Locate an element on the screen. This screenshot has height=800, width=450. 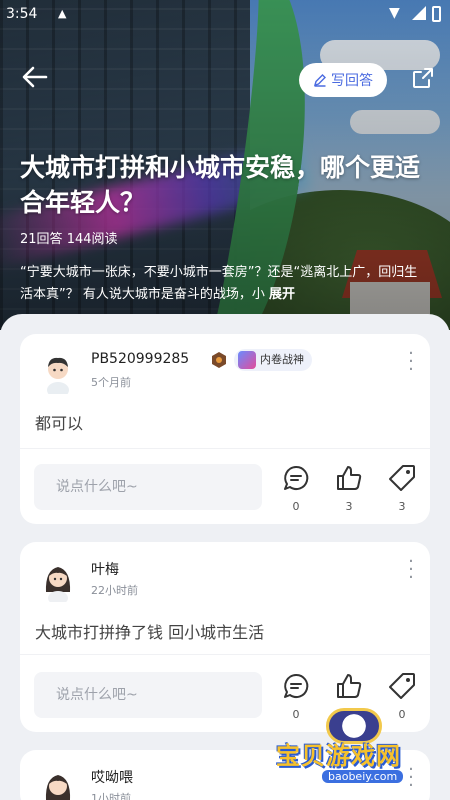
answer-content: 都可以 is located at coordinates (59, 423).